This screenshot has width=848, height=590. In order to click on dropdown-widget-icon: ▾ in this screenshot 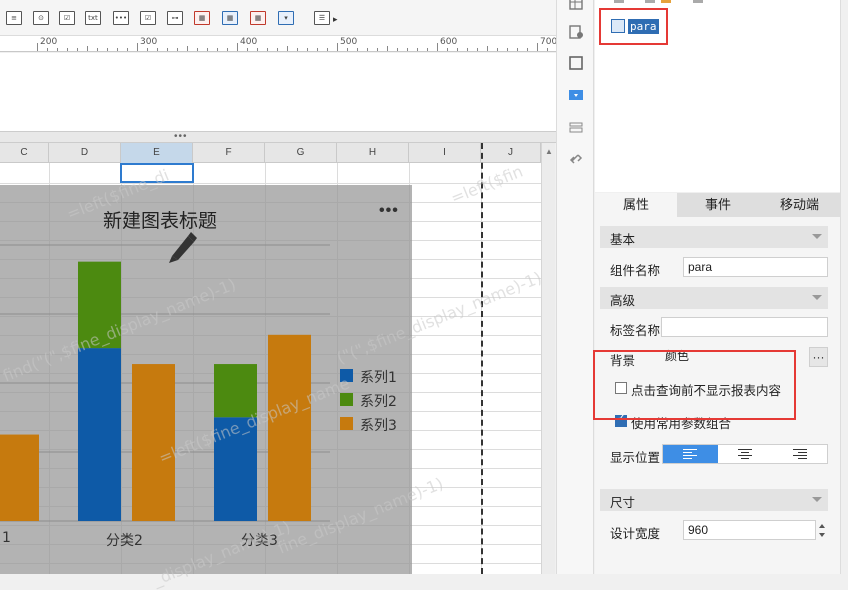, I will do `click(286, 18)`.